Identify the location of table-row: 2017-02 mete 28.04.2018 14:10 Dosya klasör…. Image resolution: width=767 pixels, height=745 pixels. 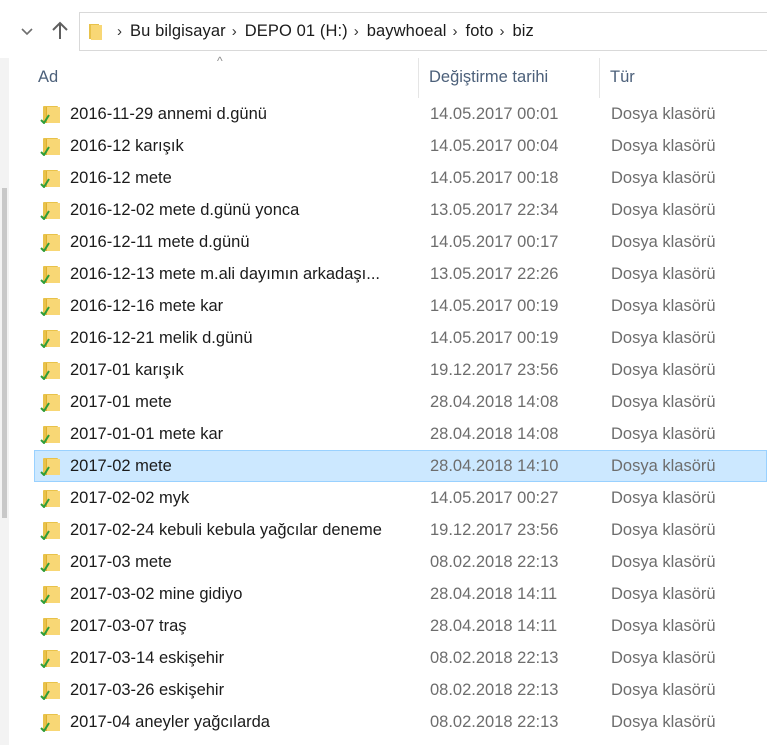
(400, 466).